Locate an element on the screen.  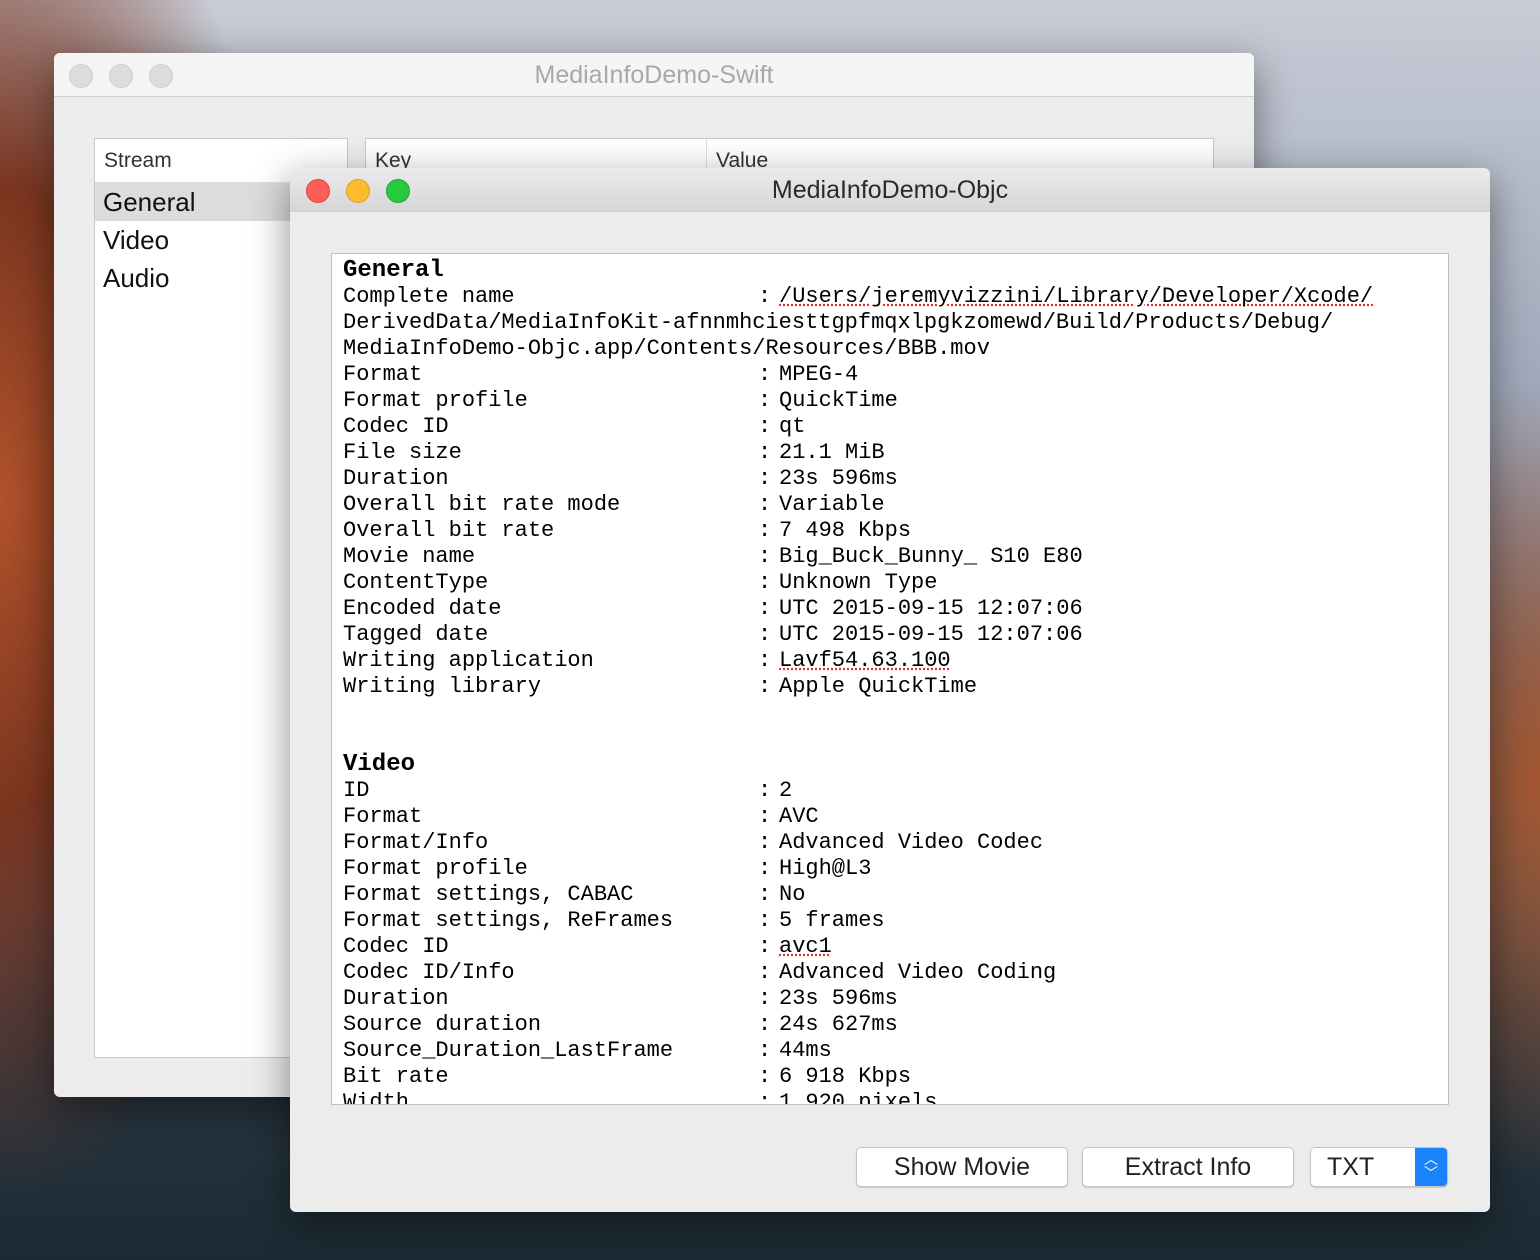
info-row: Bit rate:6 918 Kbps is located at coordinates (895, 1077).